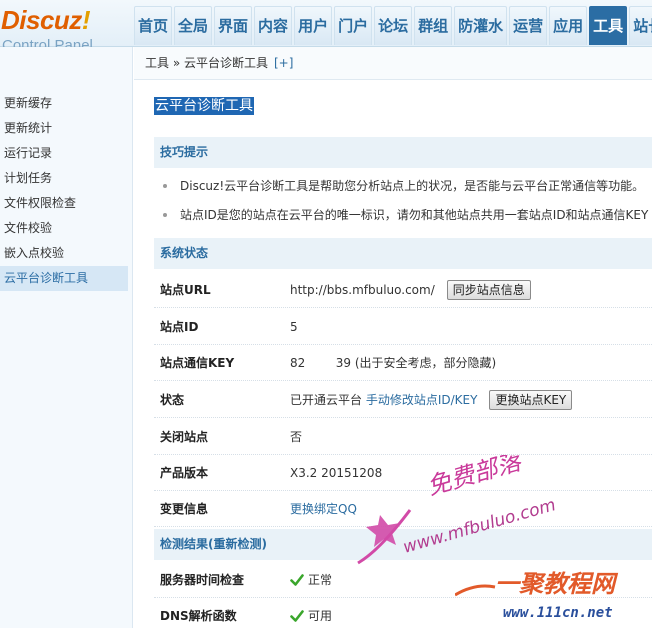 The width and height of the screenshot is (652, 628). What do you see at coordinates (403, 327) in the screenshot?
I see `status-row-site-id: 站点ID 5` at bounding box center [403, 327].